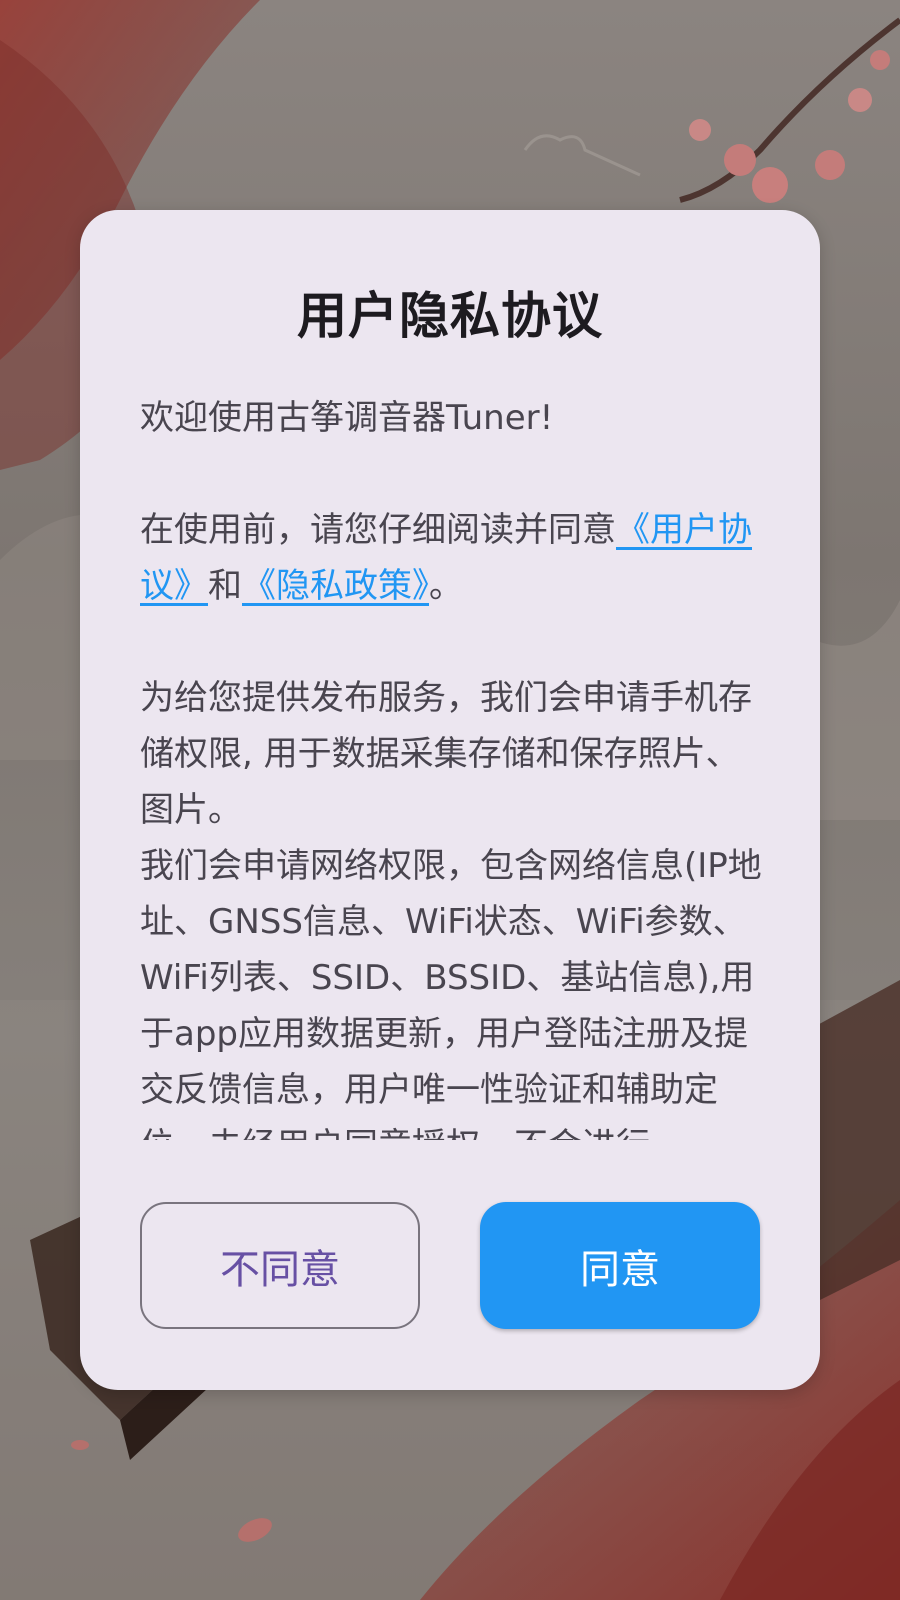  What do you see at coordinates (280, 1265) in the screenshot?
I see `decline-button: 不同意` at bounding box center [280, 1265].